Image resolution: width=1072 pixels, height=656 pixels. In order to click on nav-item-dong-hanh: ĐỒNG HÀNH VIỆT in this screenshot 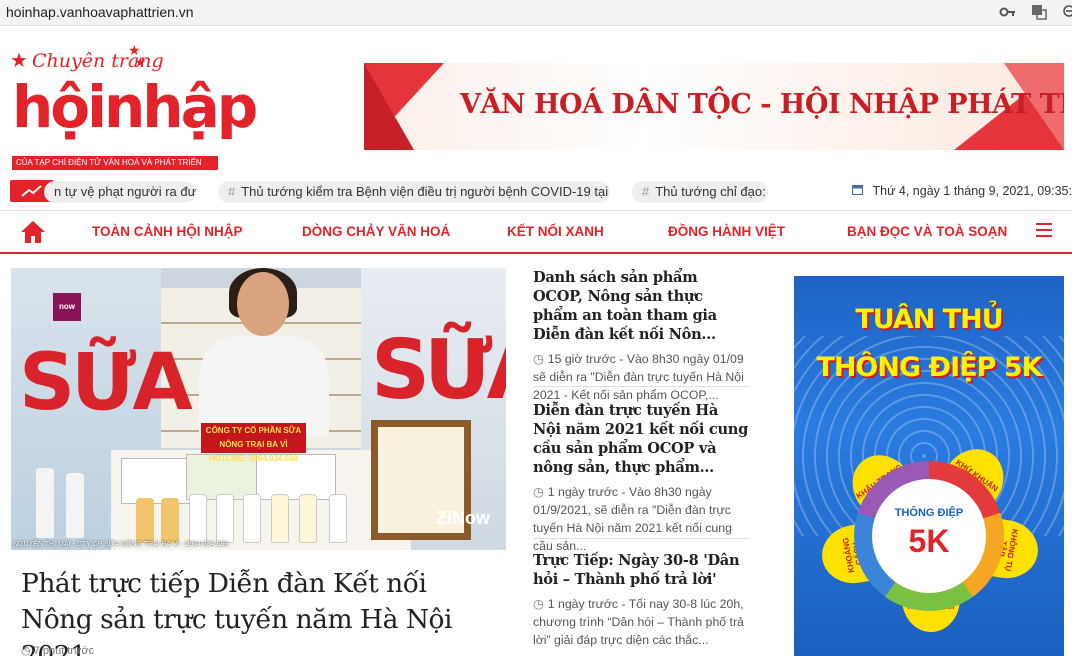, I will do `click(726, 231)`.